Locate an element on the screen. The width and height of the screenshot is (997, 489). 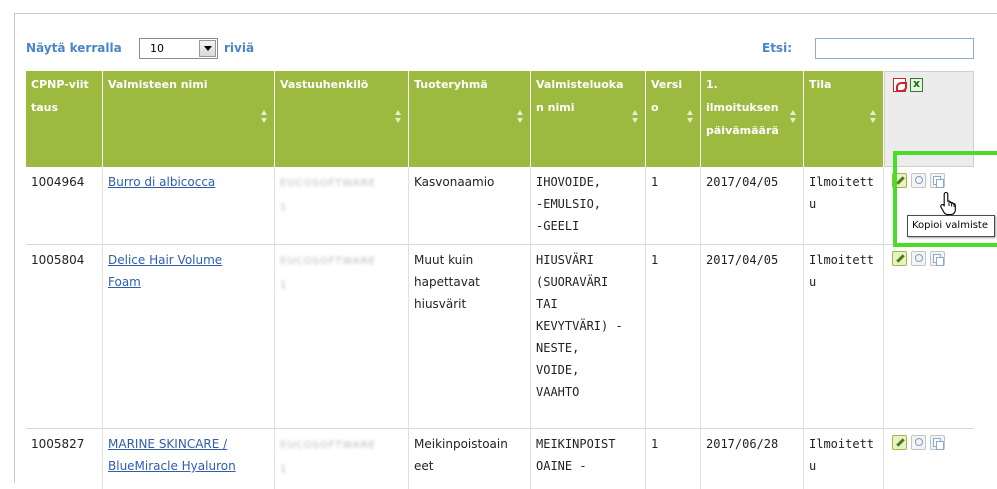
hand-cursor-icon is located at coordinates (948, 203).